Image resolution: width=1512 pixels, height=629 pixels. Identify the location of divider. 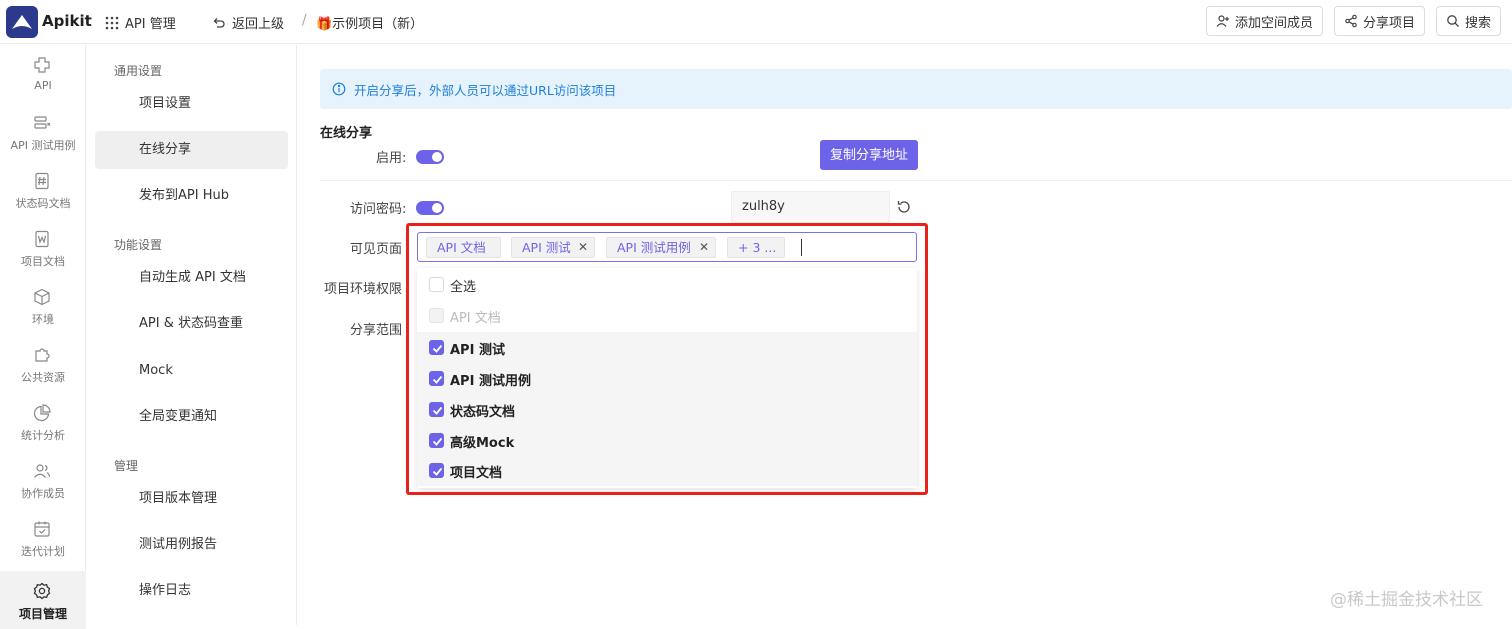
(916, 180).